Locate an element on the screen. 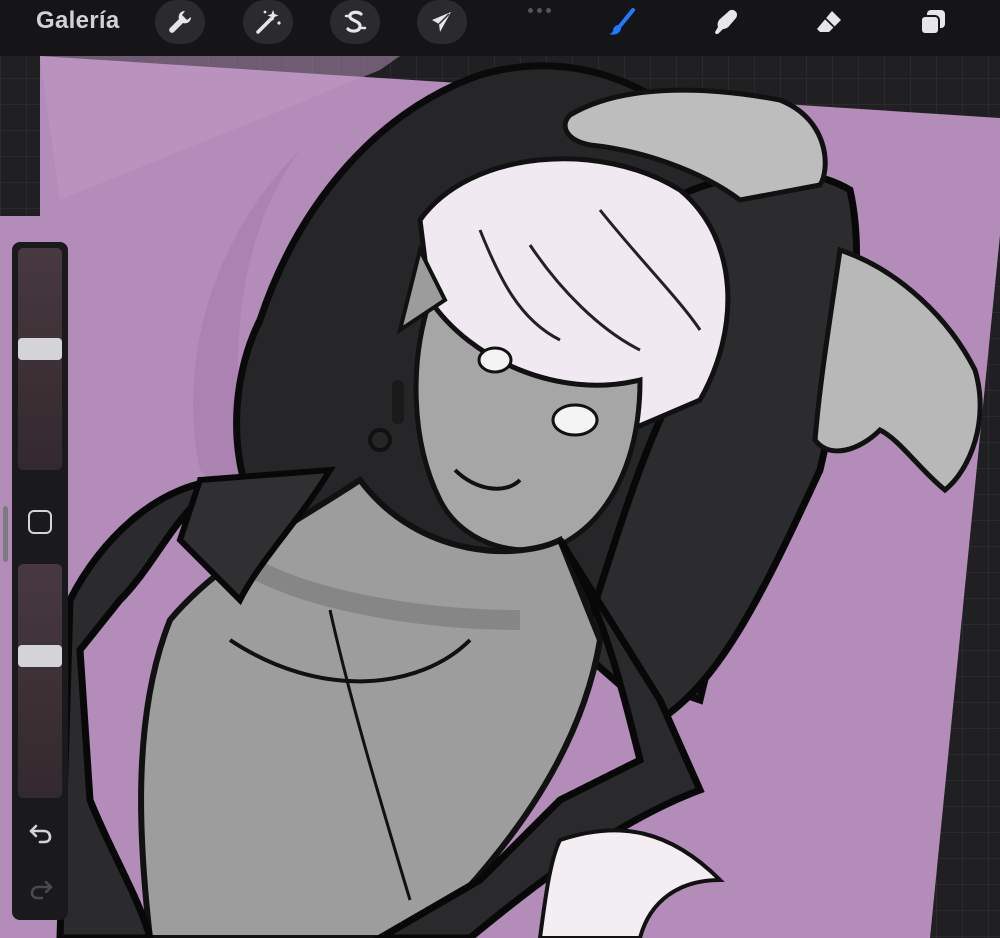 The image size is (1000, 938). redo-button is located at coordinates (41, 889).